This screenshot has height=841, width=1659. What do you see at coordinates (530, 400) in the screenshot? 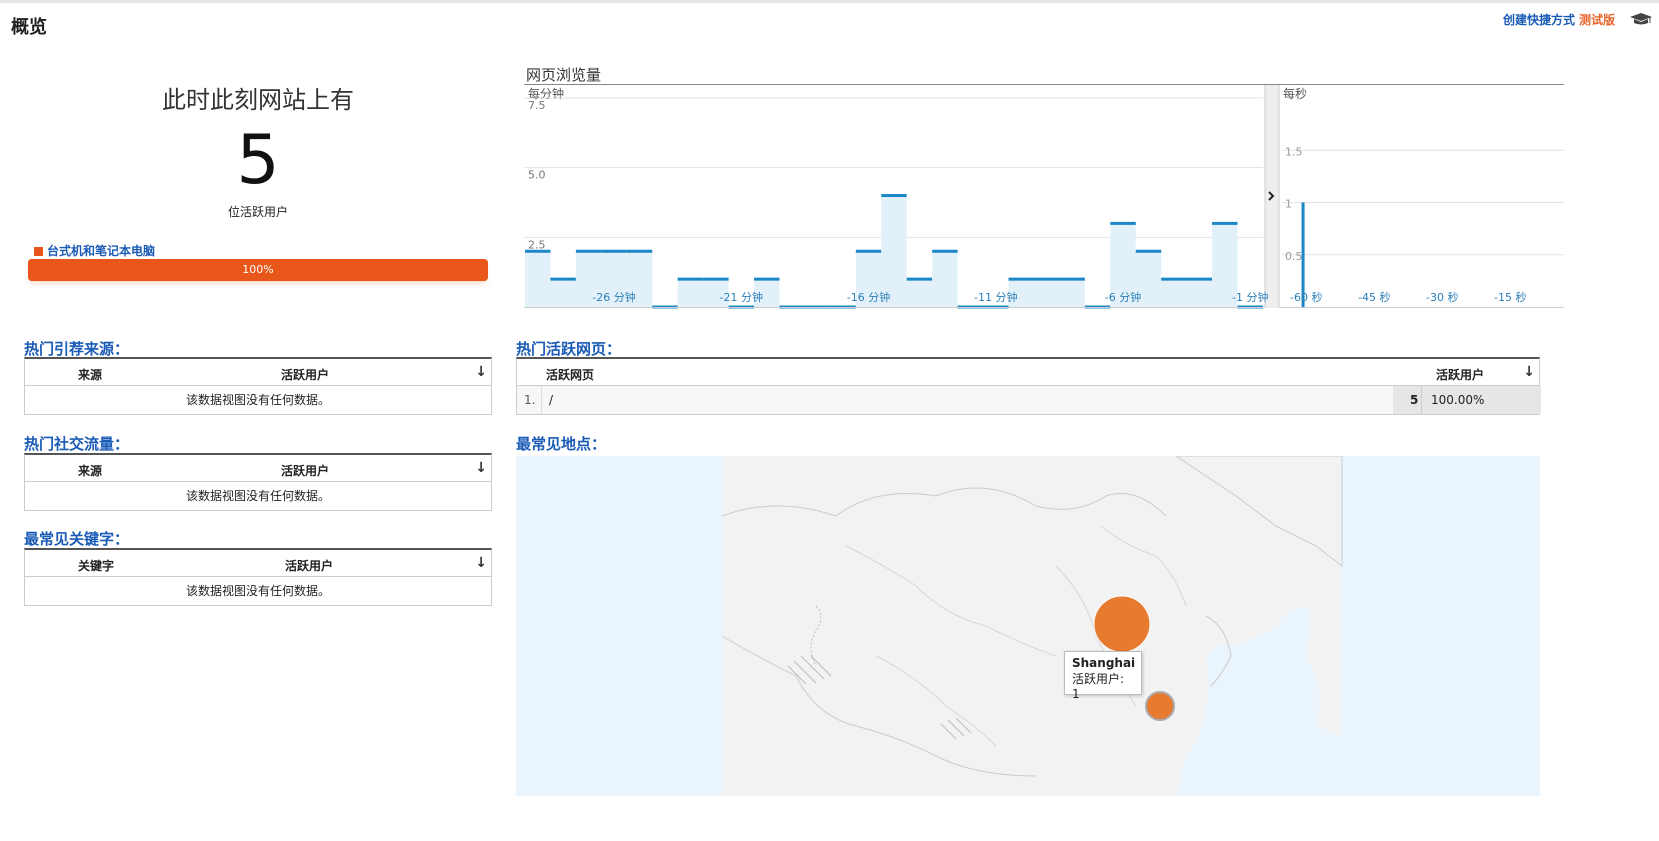
I see `row-index: 1.` at bounding box center [530, 400].